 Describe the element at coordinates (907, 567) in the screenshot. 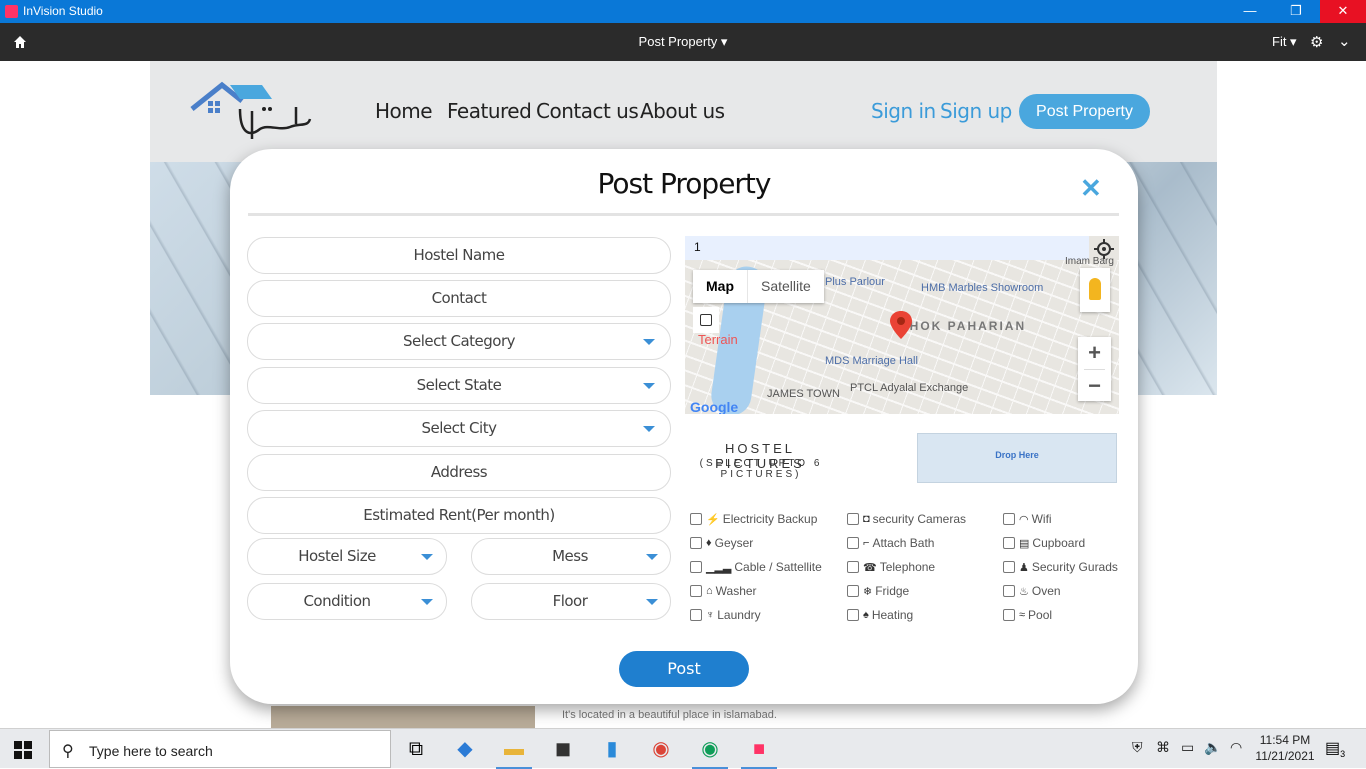

I see `amenity-label: Telephone` at that location.